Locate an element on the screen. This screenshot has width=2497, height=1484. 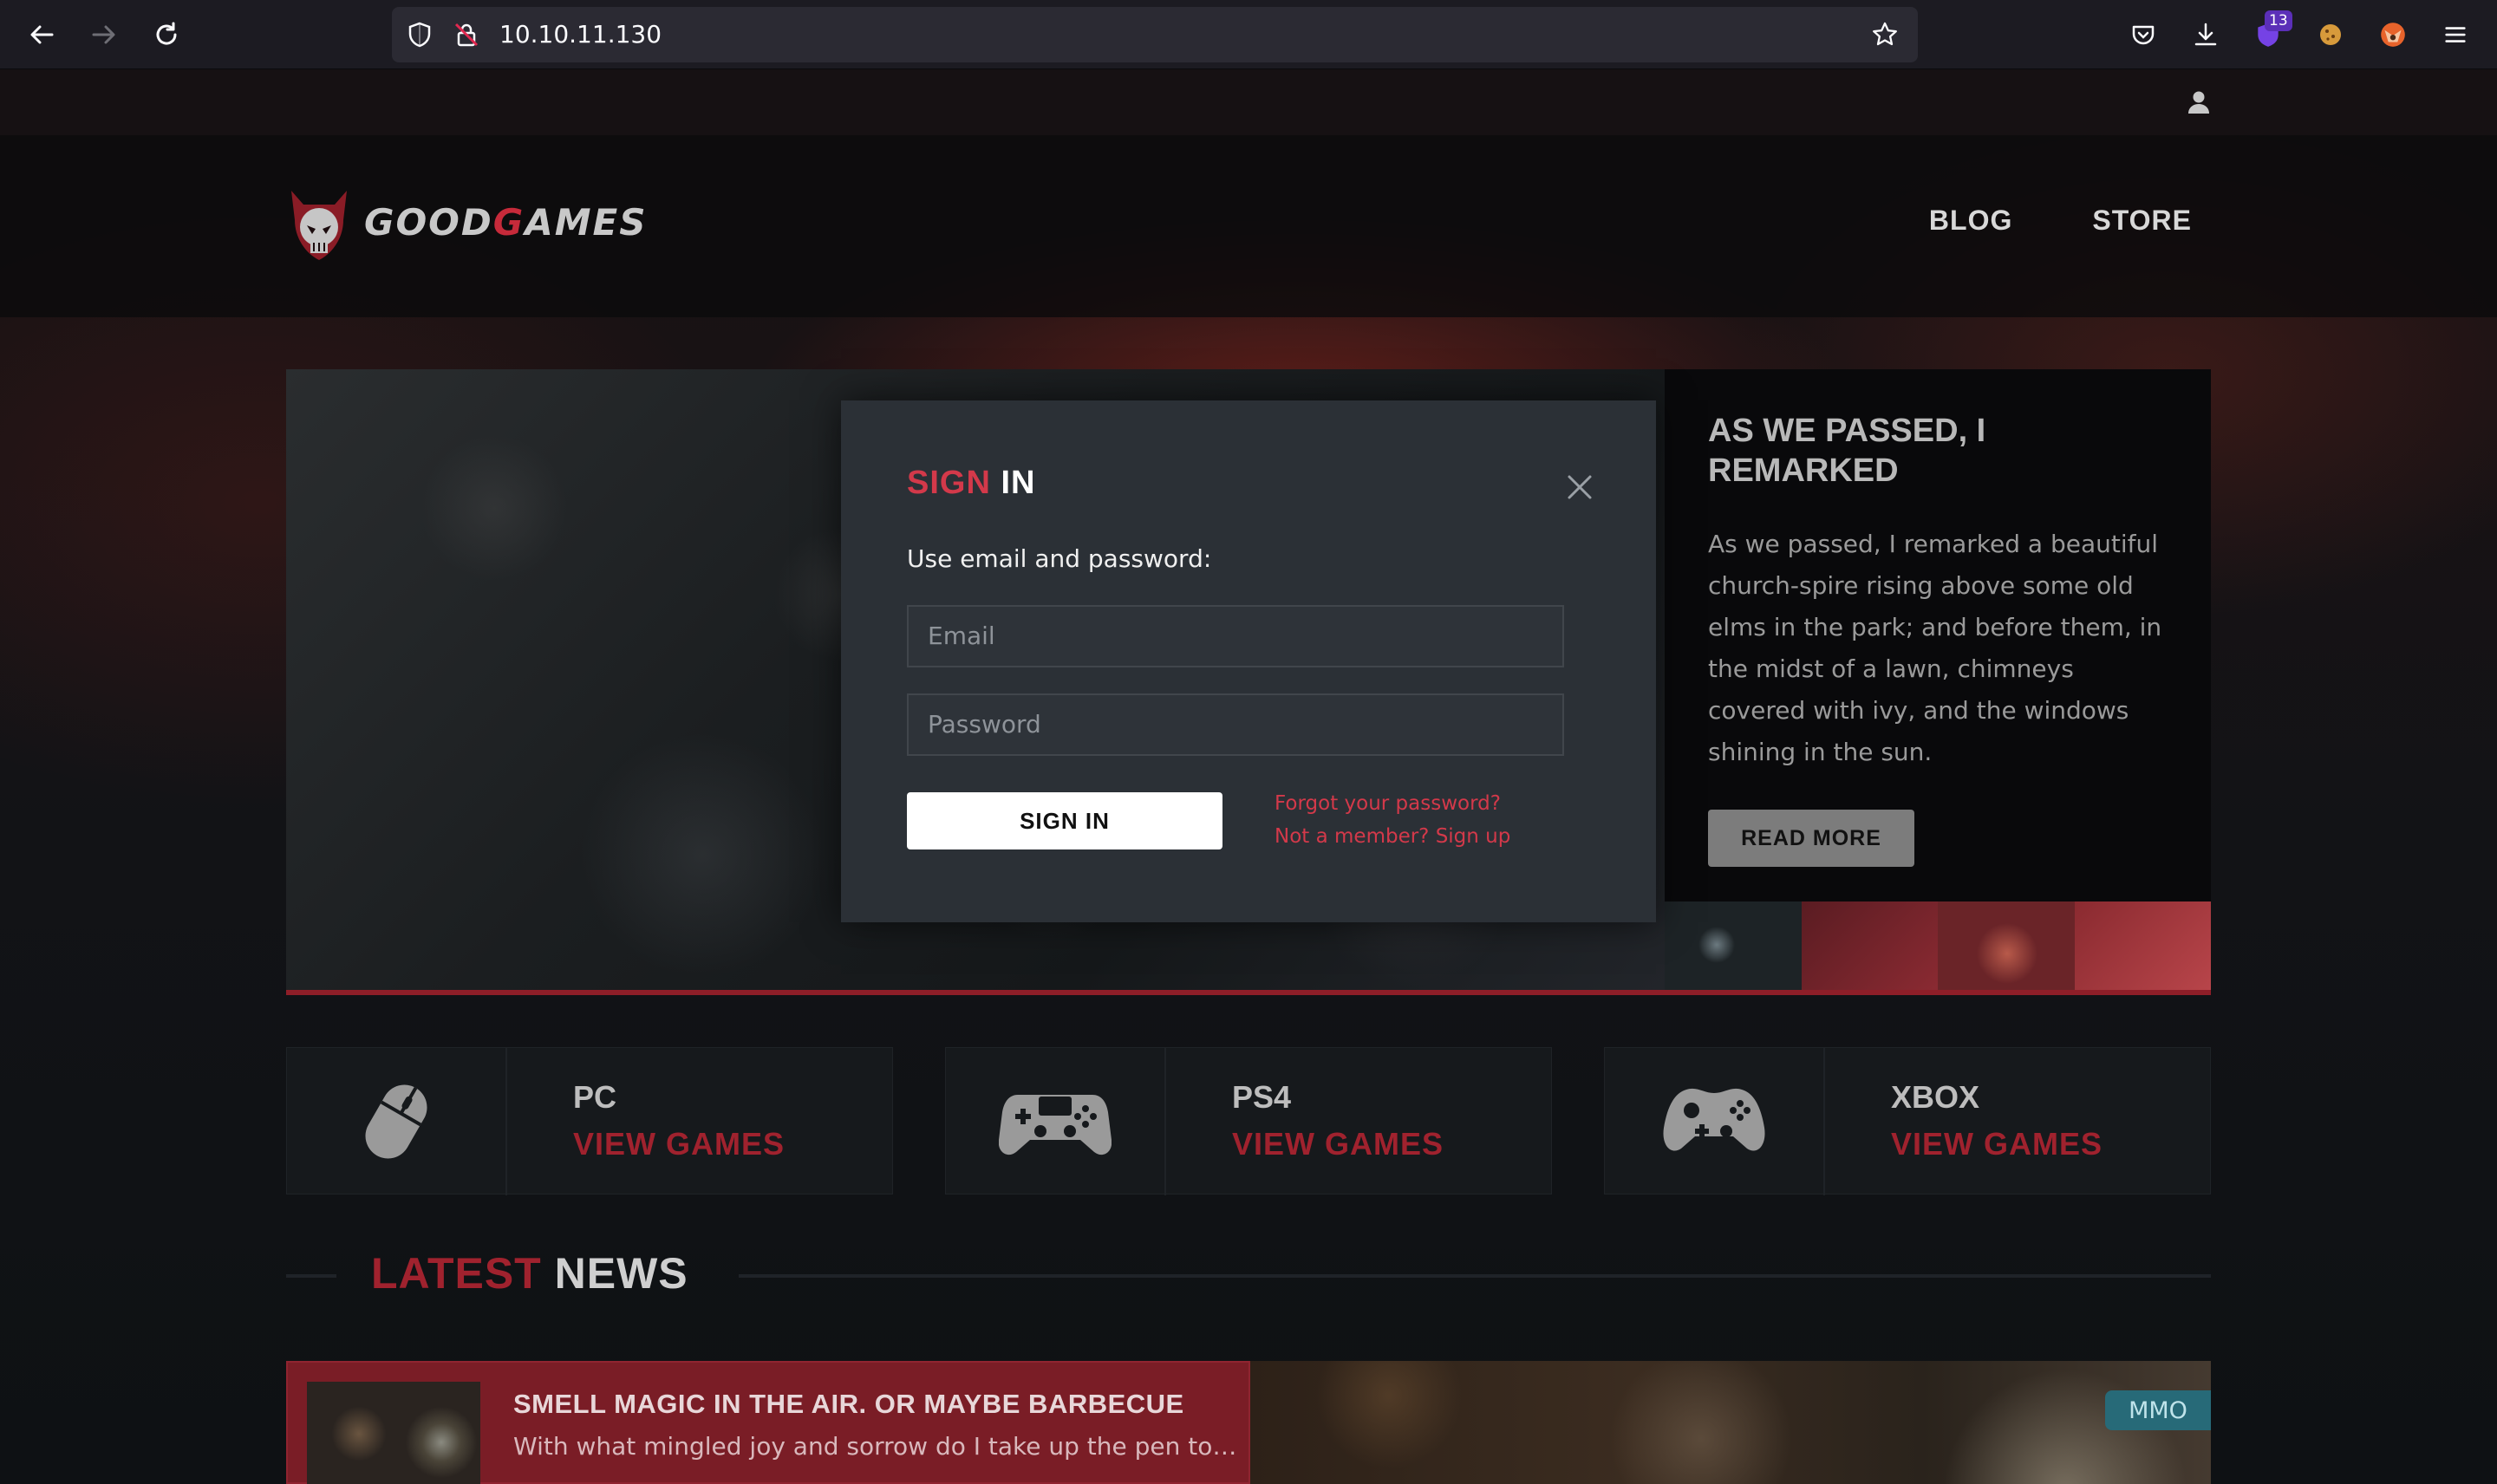
reload-icon is located at coordinates (166, 33).